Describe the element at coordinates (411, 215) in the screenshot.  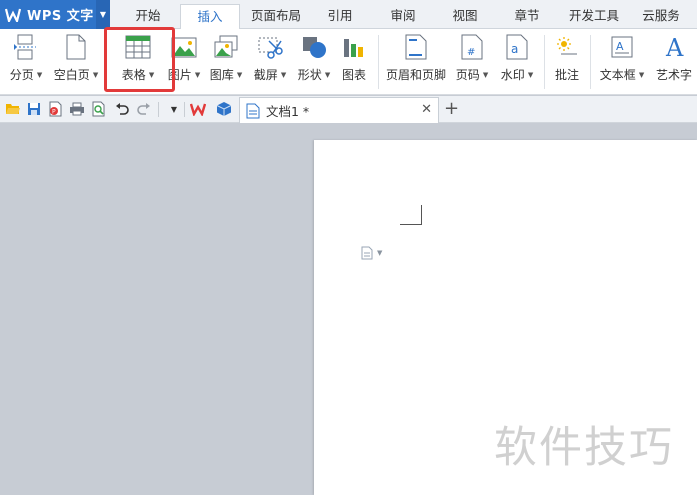
I see `margin-corner-mark` at that location.